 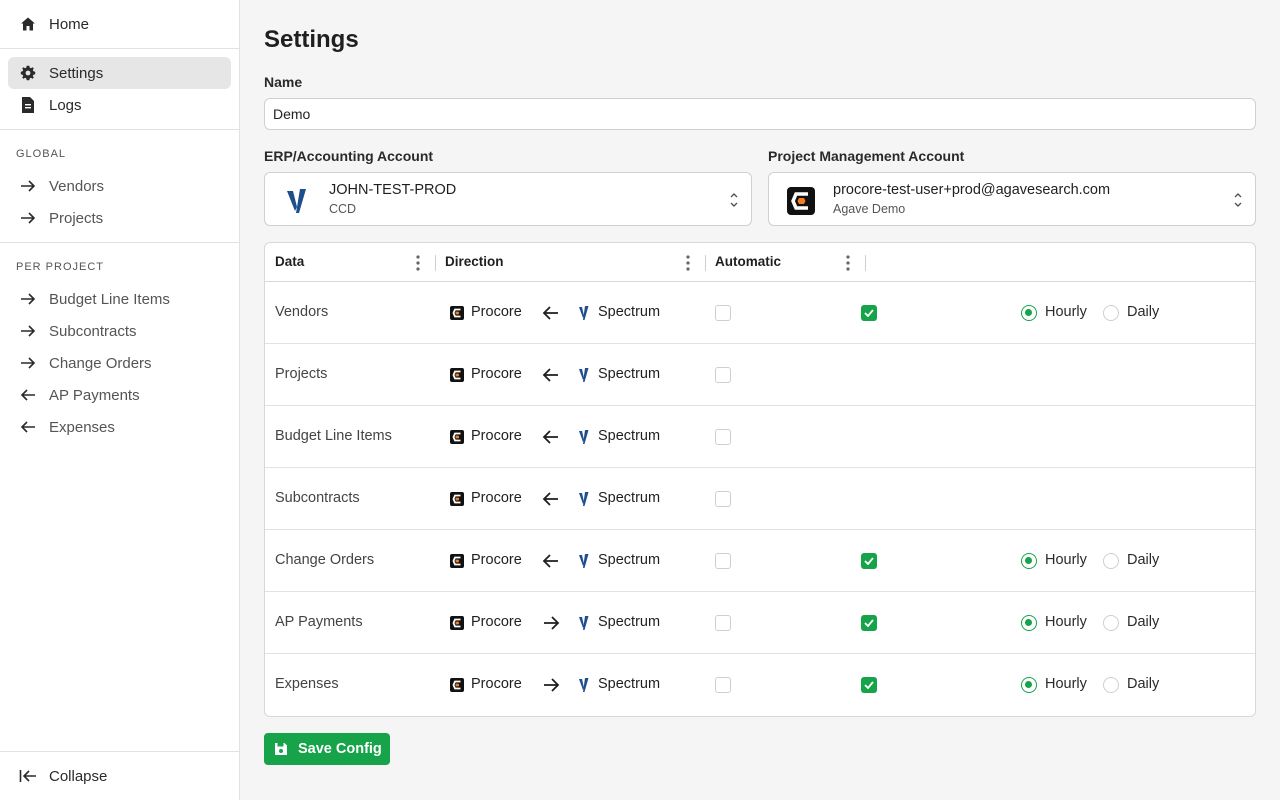 I want to click on name-input, so click(x=760, y=114).